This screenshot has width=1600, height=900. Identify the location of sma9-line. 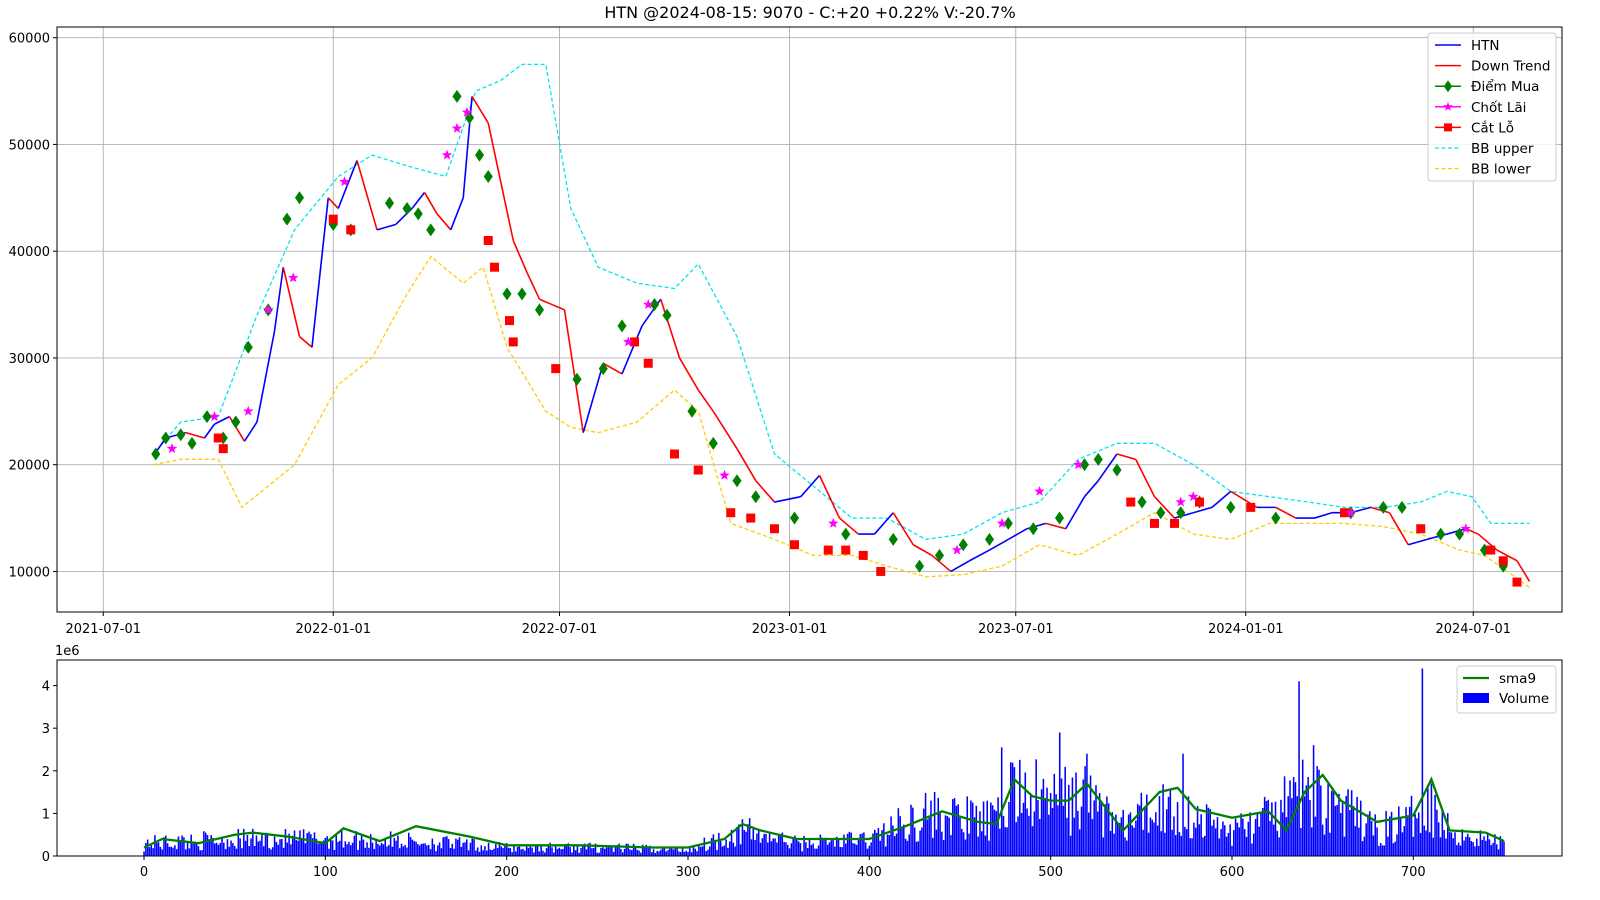
(824, 811).